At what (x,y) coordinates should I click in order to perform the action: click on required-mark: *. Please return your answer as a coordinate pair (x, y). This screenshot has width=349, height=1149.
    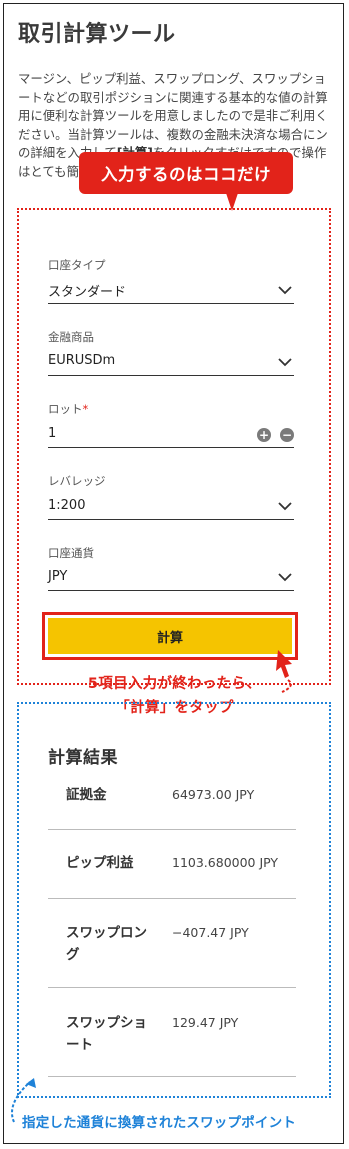
    Looking at the image, I should click on (85, 409).